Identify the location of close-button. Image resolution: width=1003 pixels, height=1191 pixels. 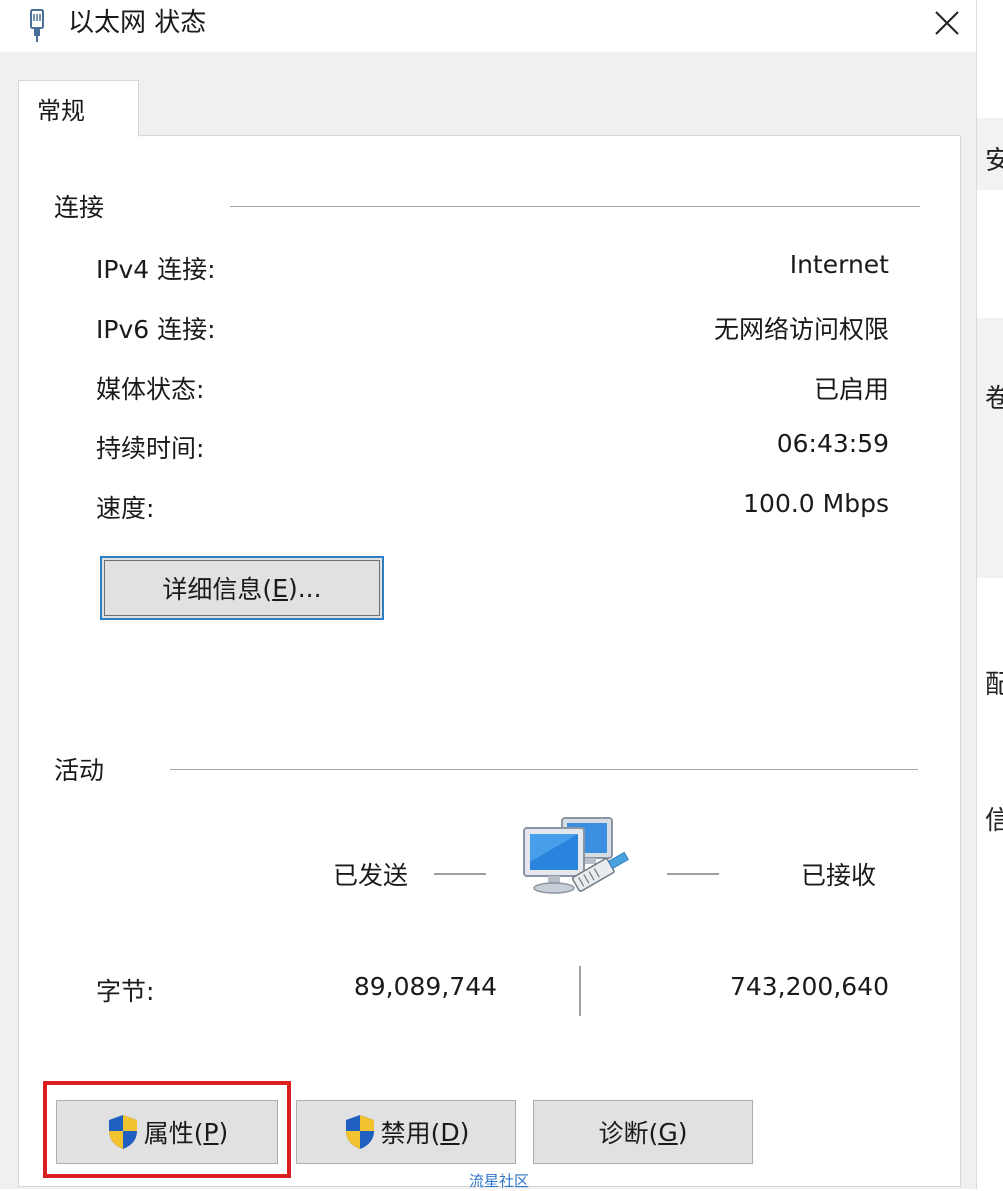
(947, 23).